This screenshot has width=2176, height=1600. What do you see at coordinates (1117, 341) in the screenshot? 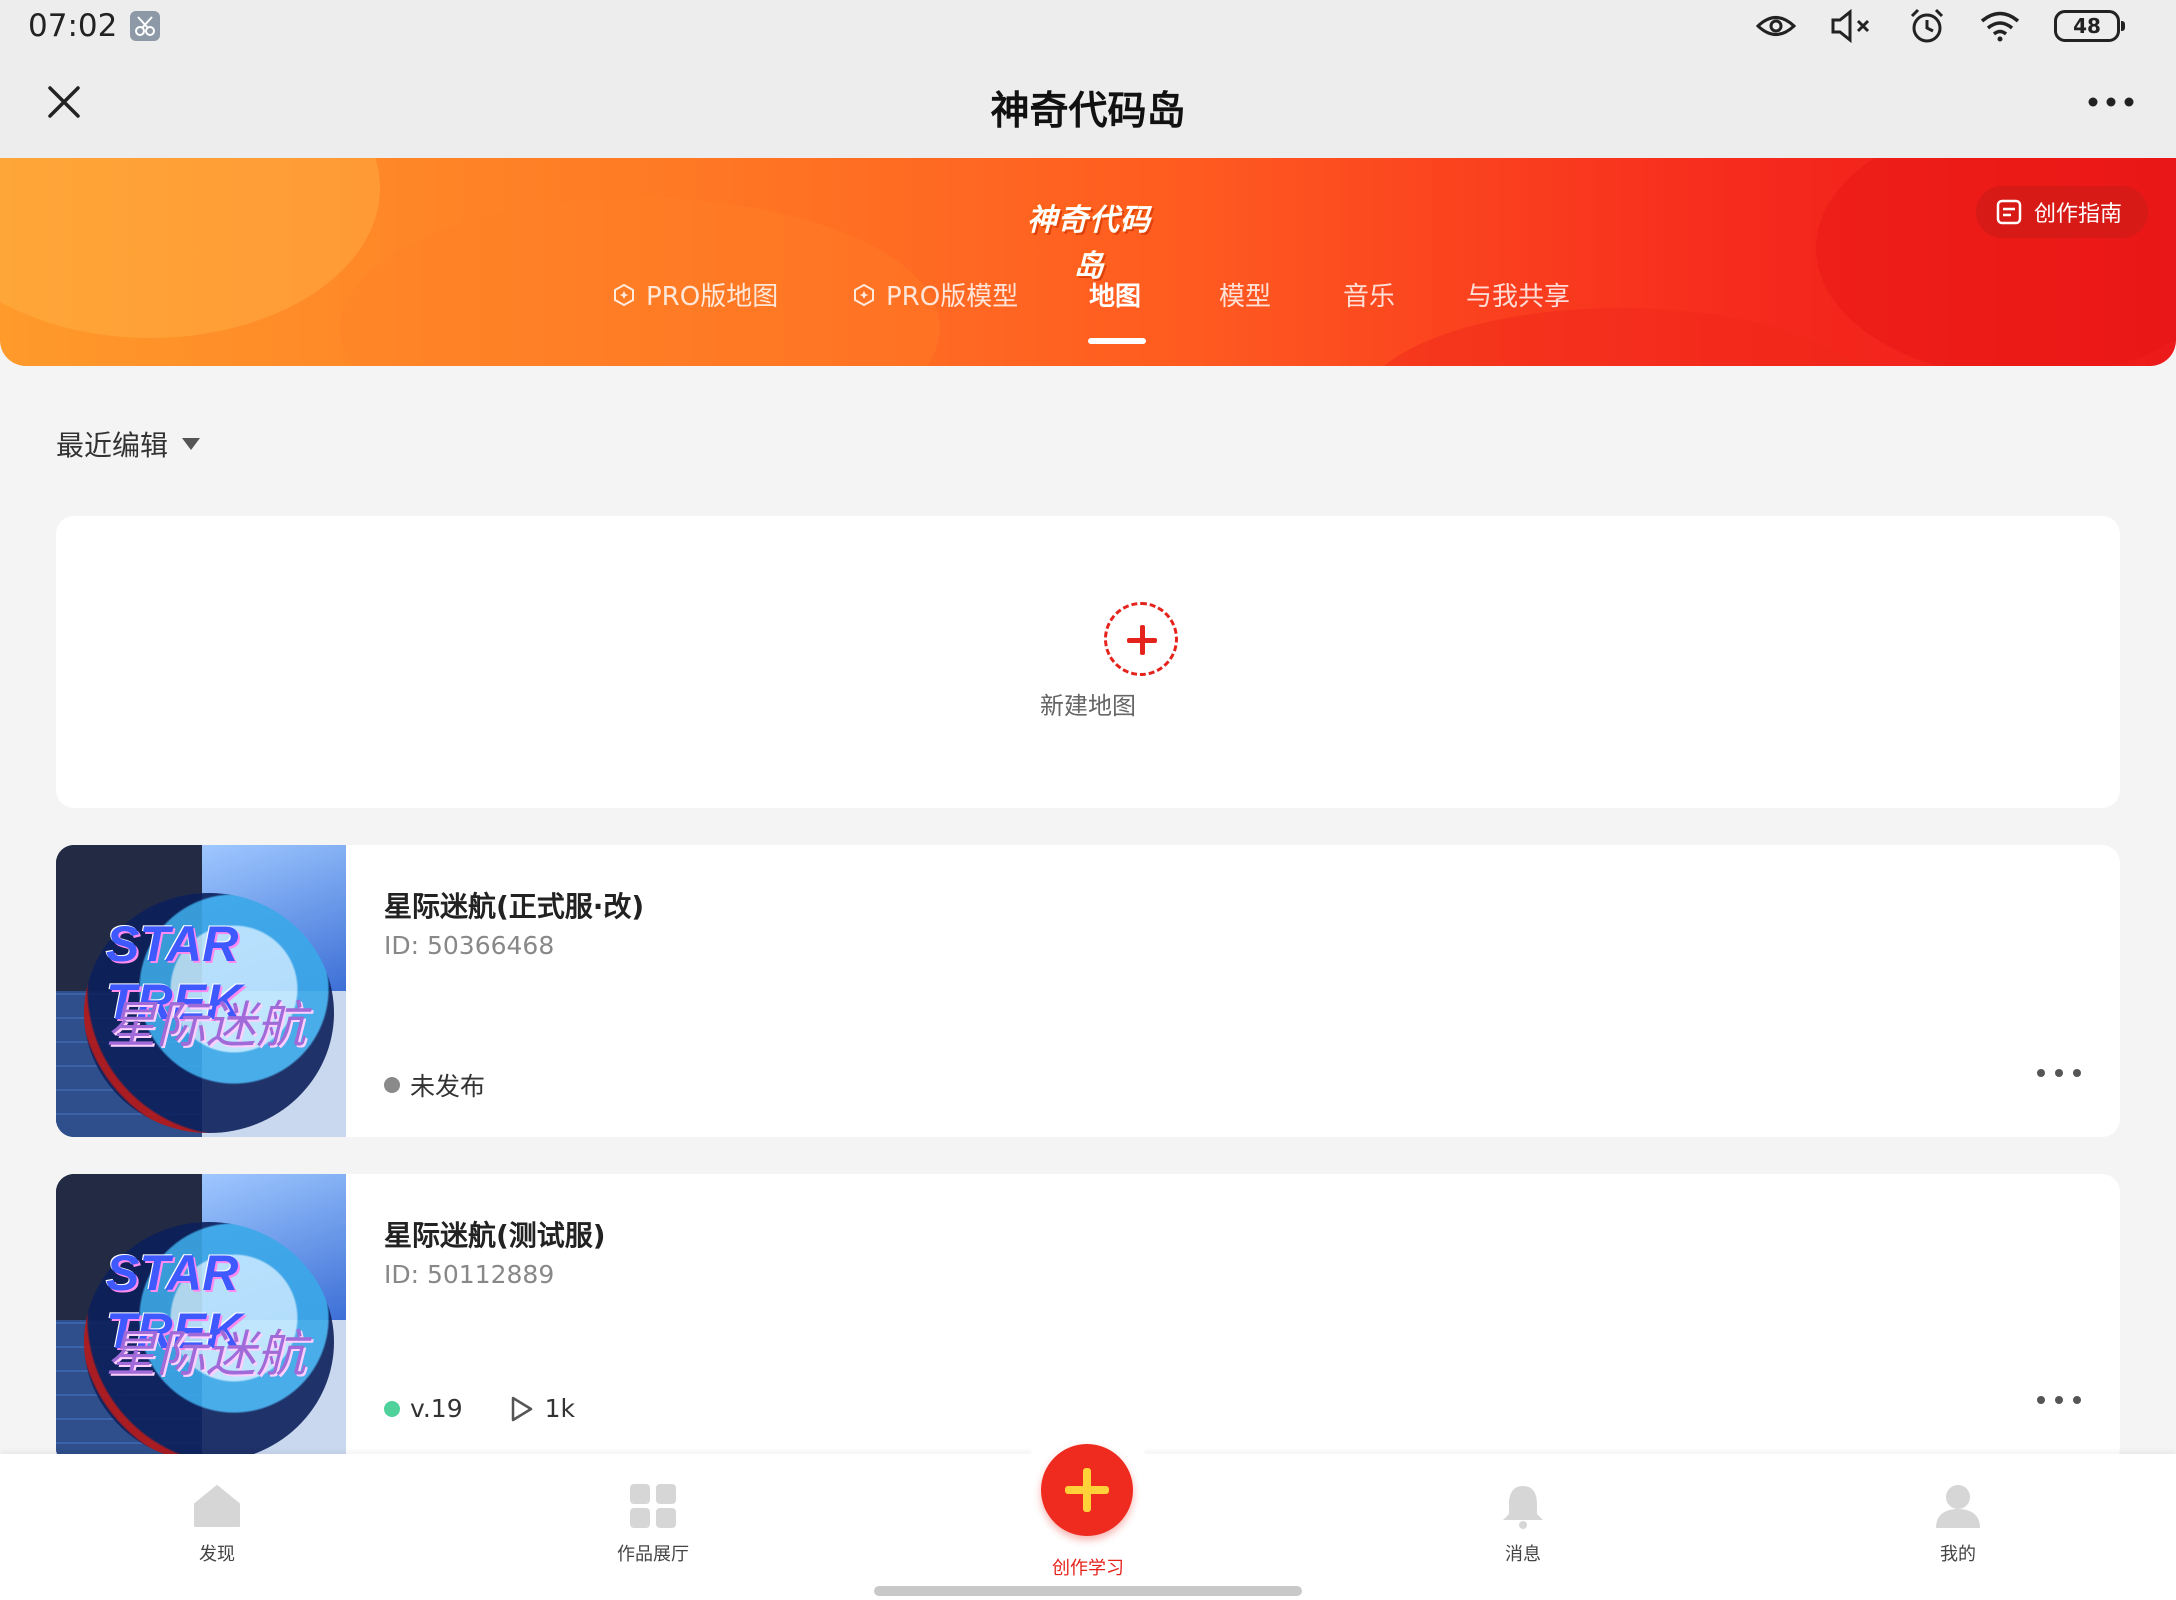
I see `active-tab-indicator` at bounding box center [1117, 341].